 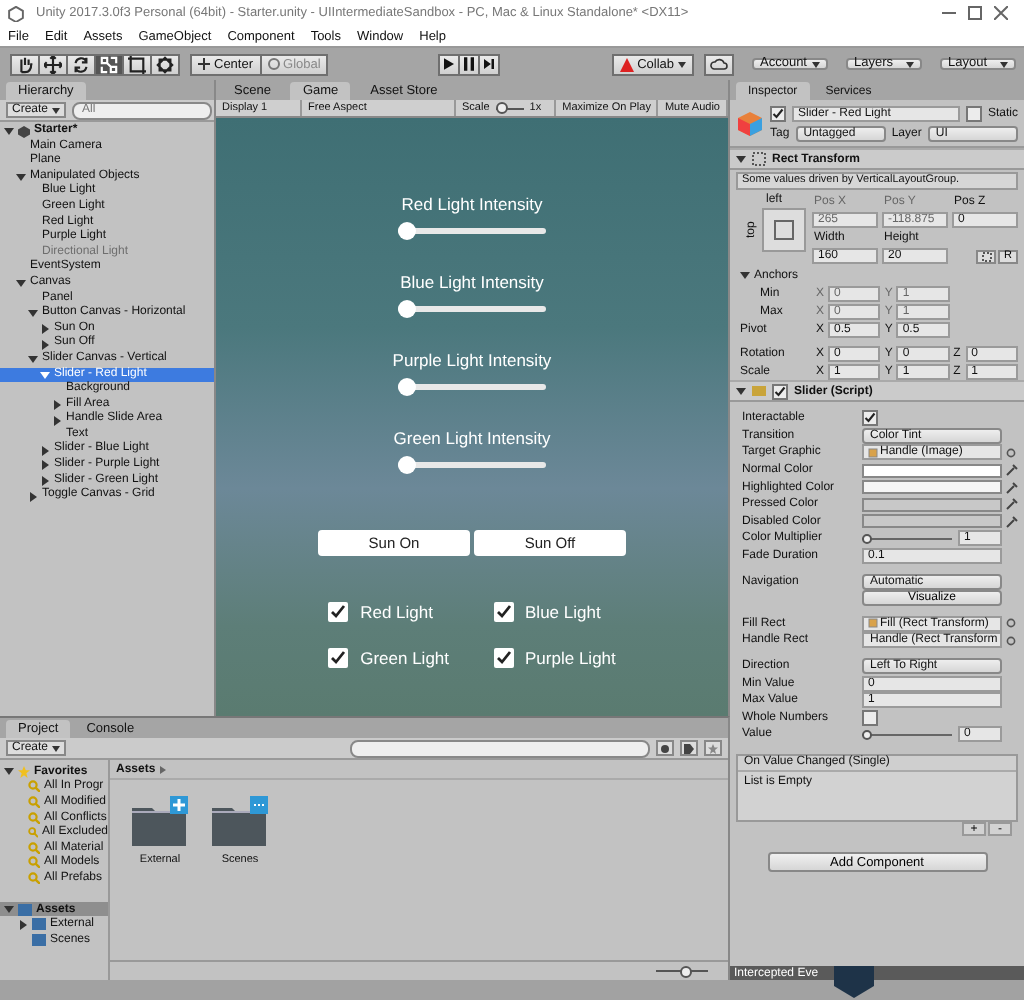 I want to click on filter-button, so click(x=665, y=748).